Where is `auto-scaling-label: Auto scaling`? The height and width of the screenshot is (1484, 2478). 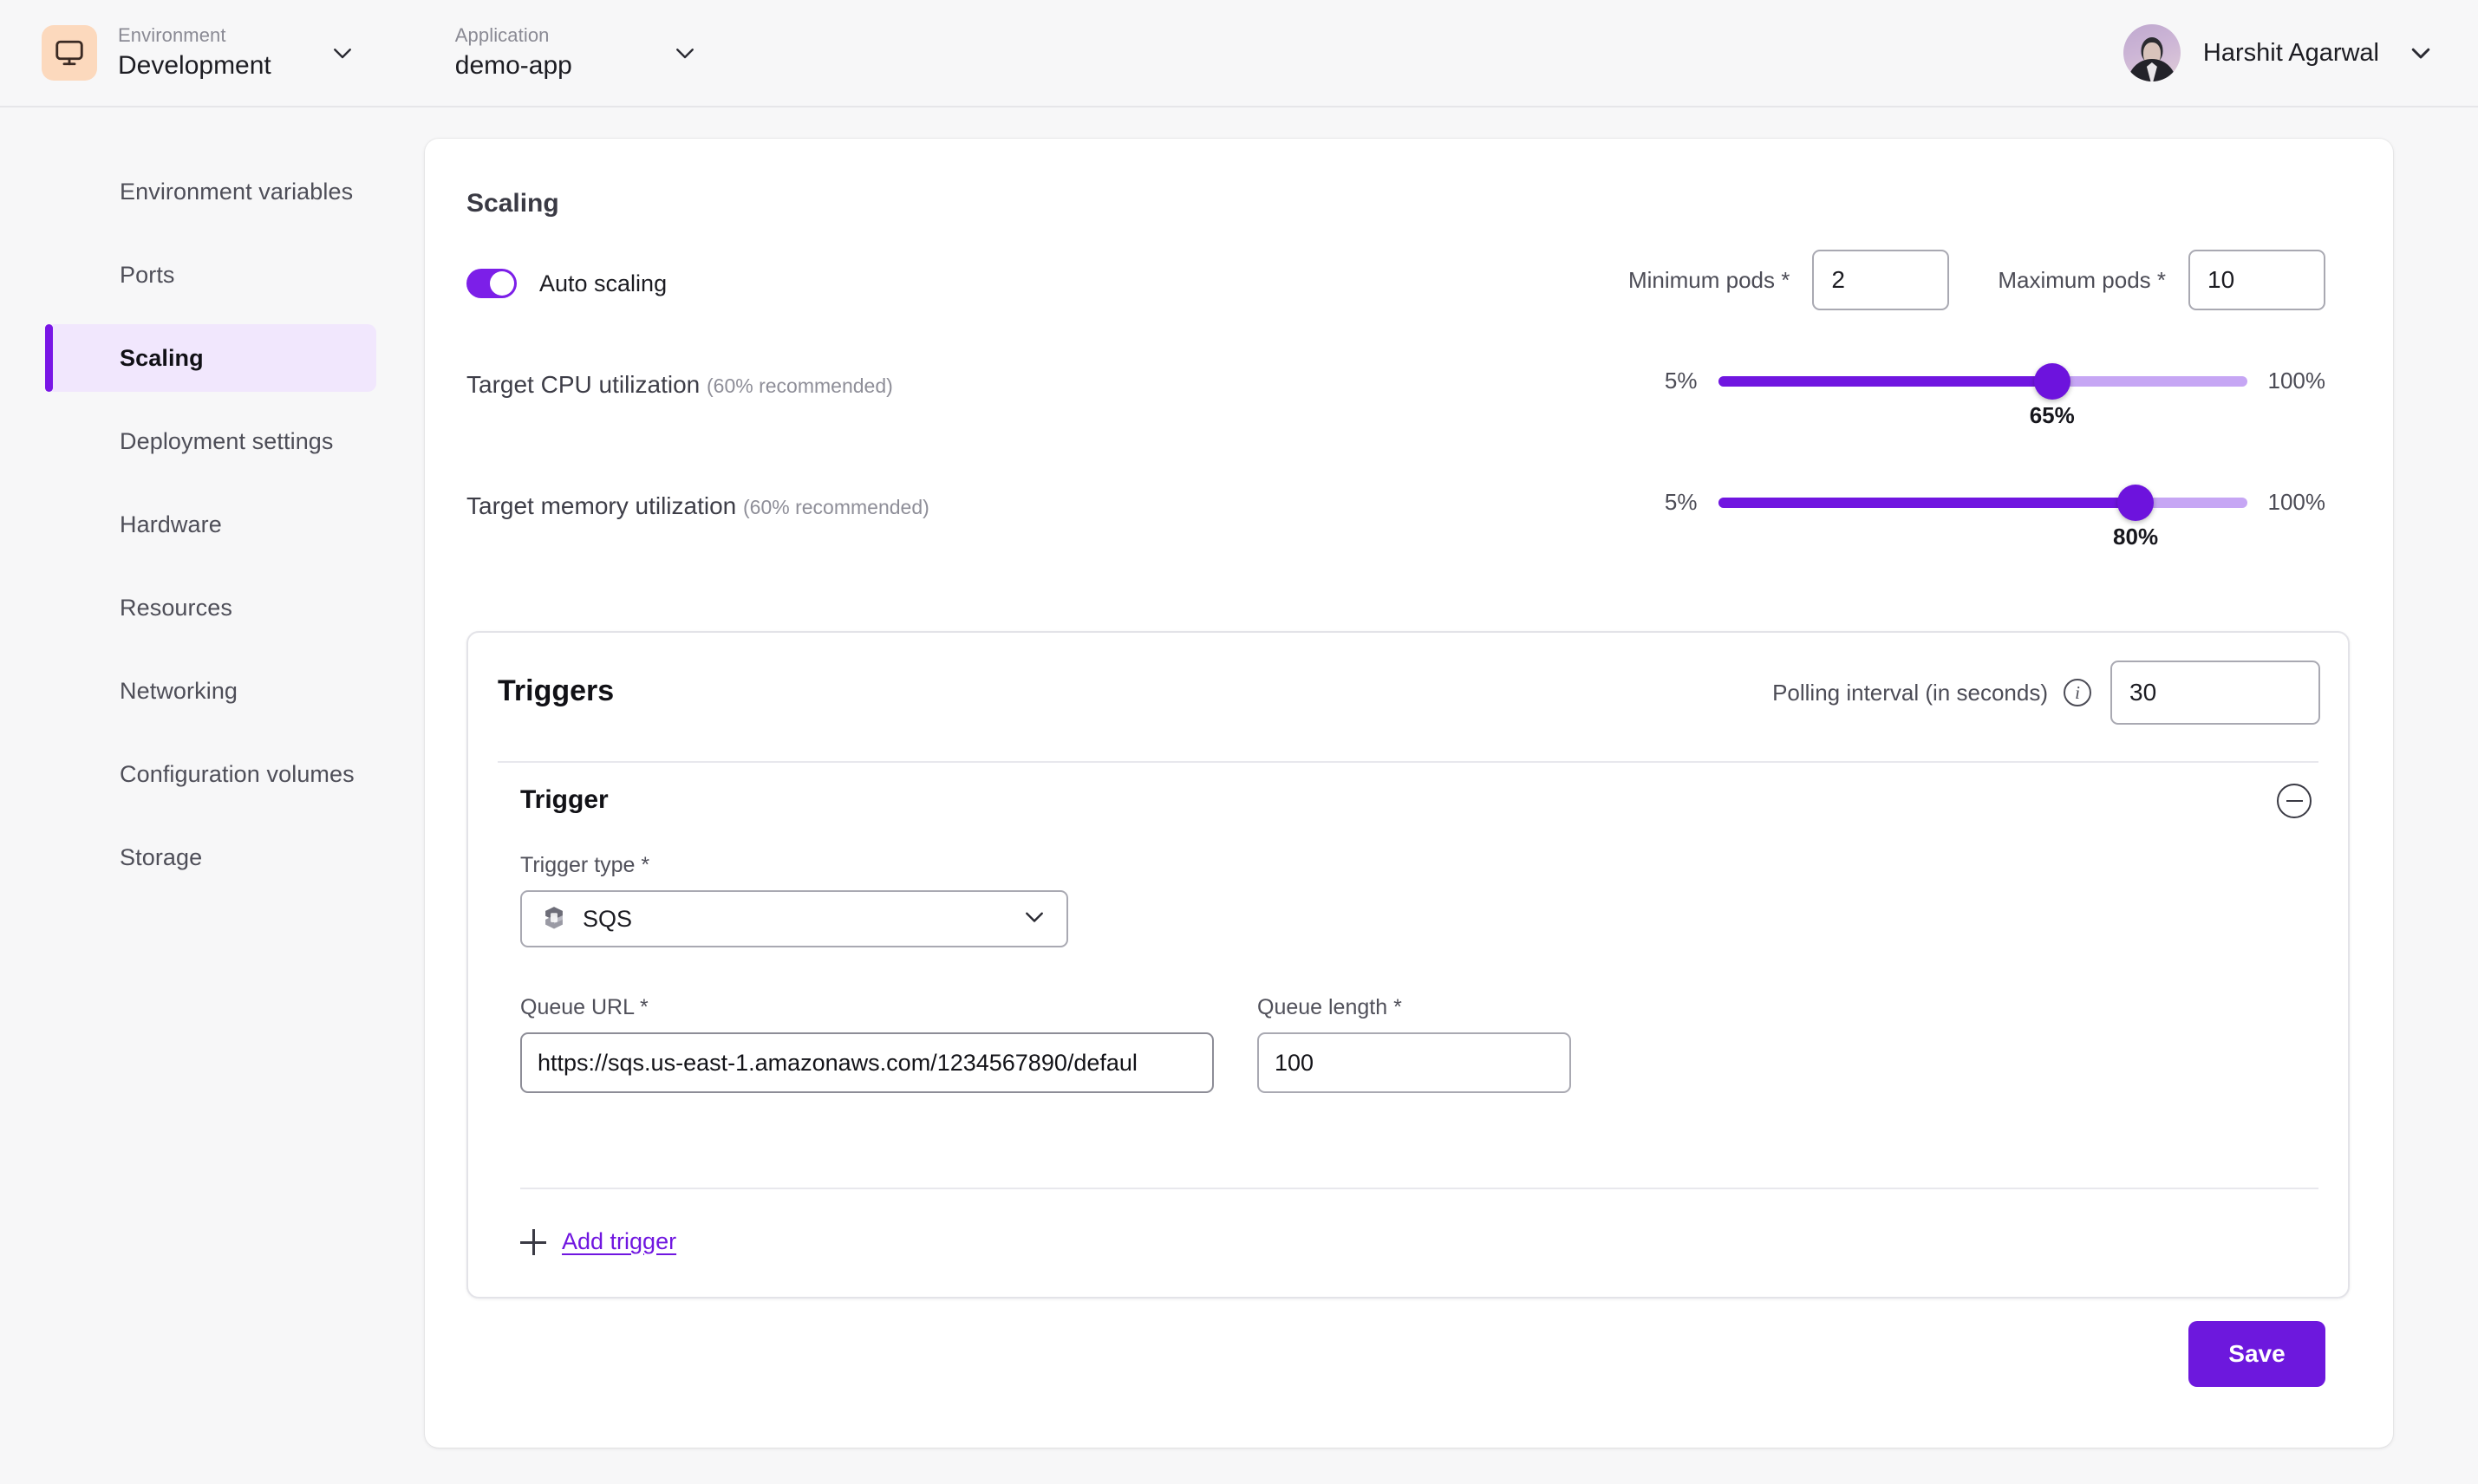
auto-scaling-label: Auto scaling is located at coordinates (603, 283).